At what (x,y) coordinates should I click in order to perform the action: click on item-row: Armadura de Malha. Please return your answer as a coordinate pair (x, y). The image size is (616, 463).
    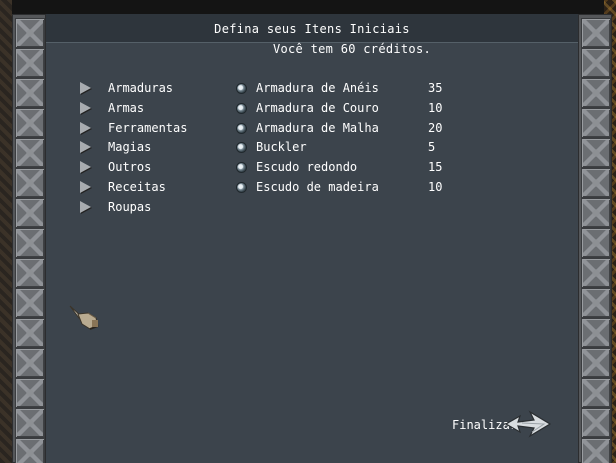
    Looking at the image, I should click on (307, 128).